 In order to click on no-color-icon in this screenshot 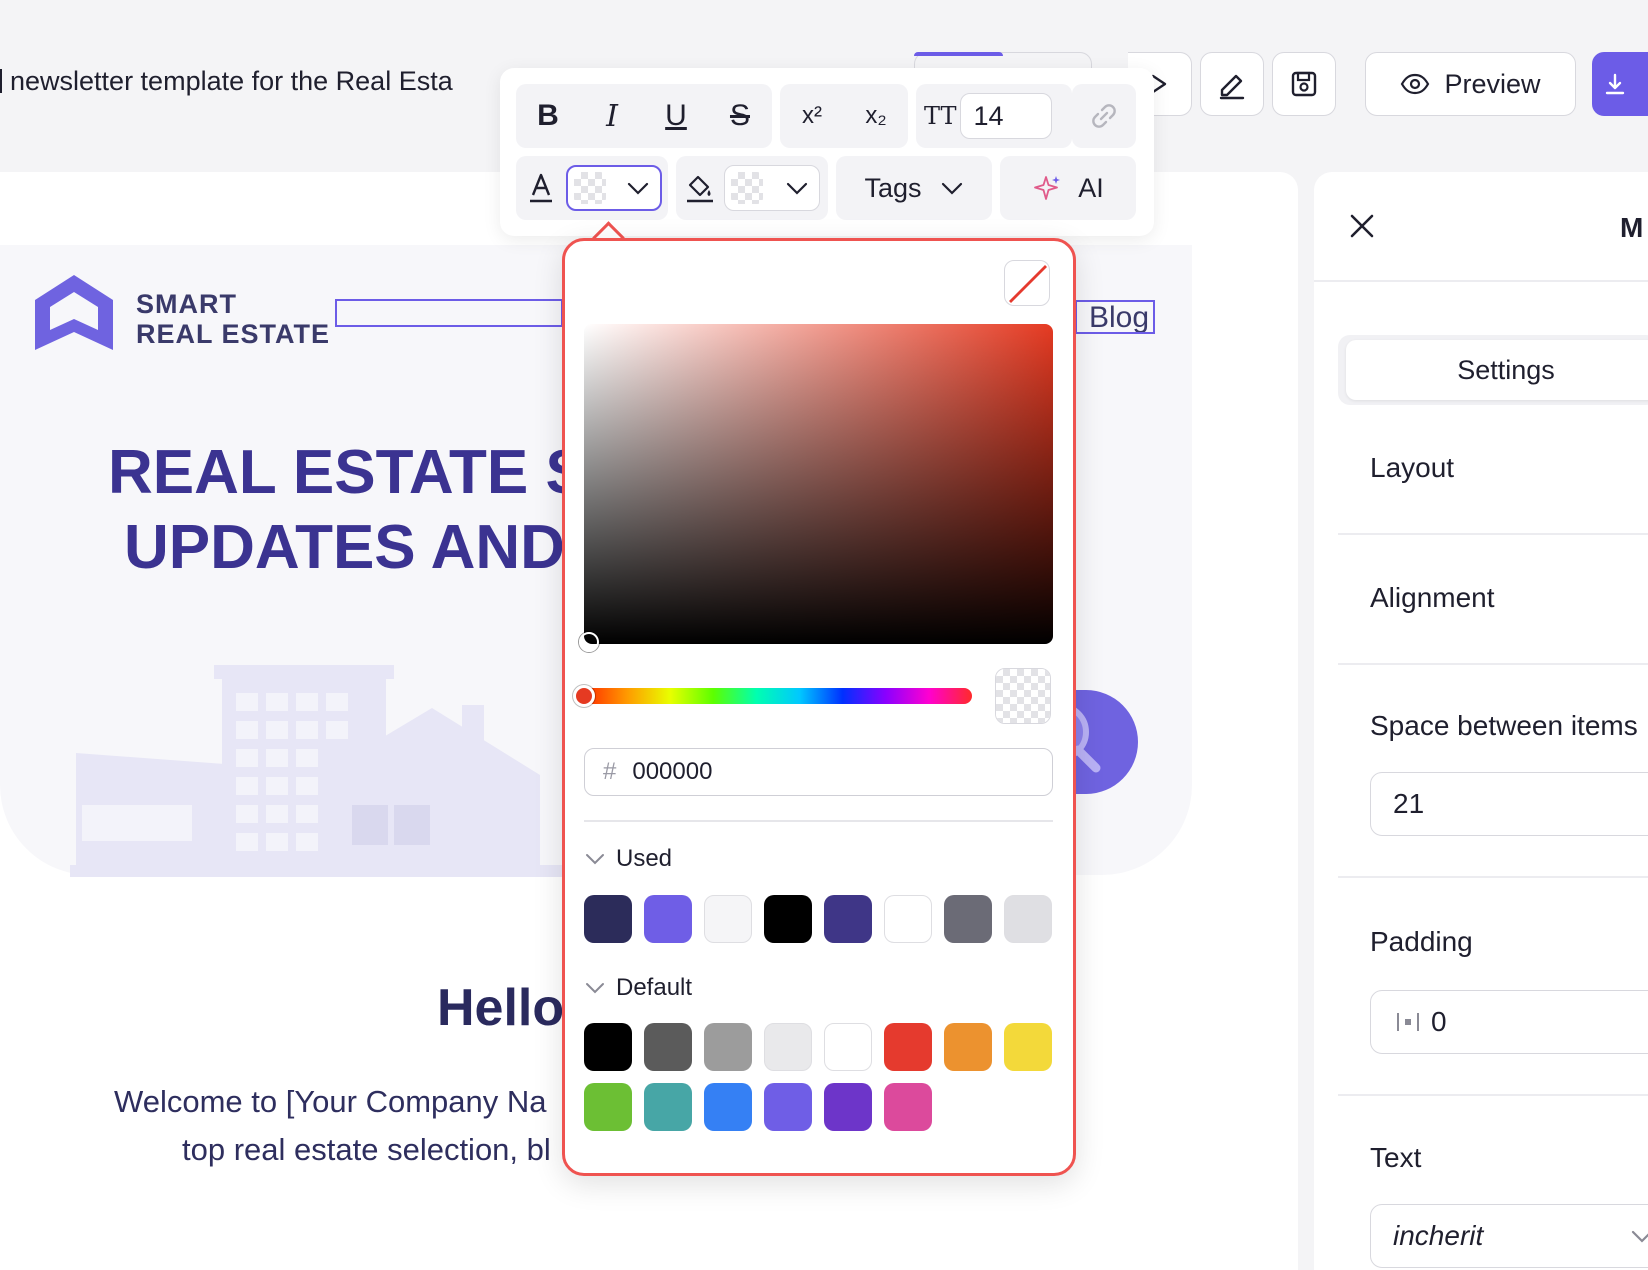, I will do `click(1028, 284)`.